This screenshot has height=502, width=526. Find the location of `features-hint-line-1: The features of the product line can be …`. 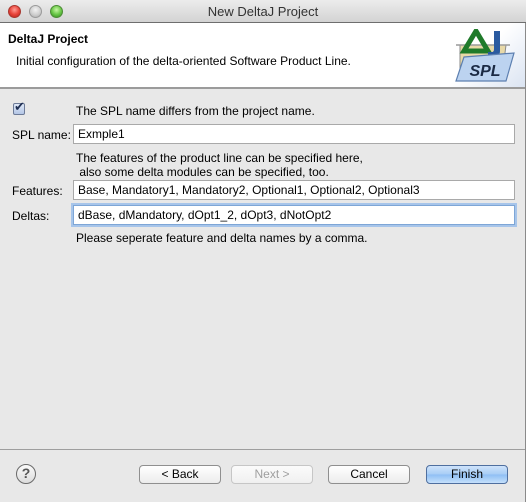

features-hint-line-1: The features of the product line can be … is located at coordinates (219, 158).